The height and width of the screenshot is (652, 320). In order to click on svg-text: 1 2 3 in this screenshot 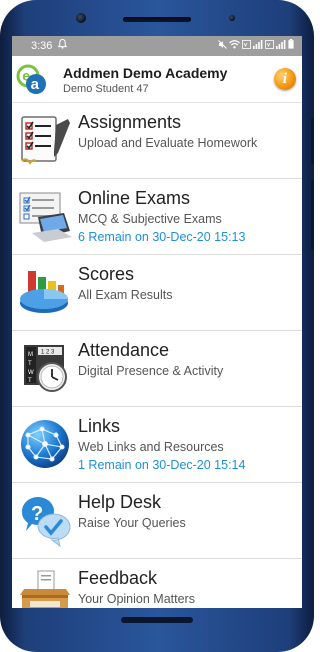, I will do `click(48, 353)`.